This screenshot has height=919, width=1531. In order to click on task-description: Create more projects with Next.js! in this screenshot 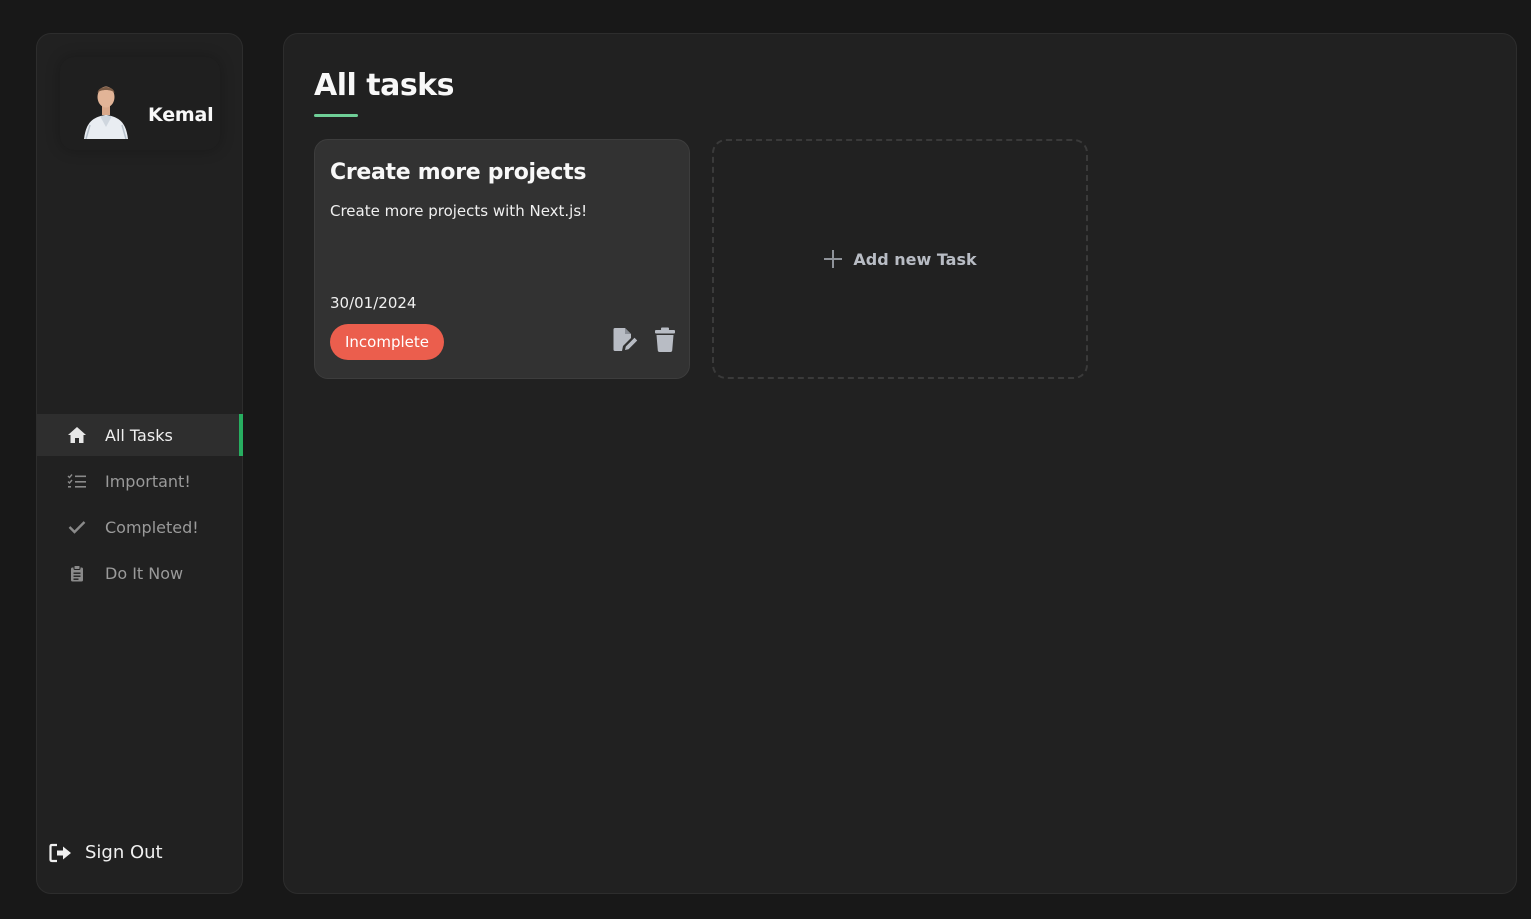, I will do `click(459, 211)`.